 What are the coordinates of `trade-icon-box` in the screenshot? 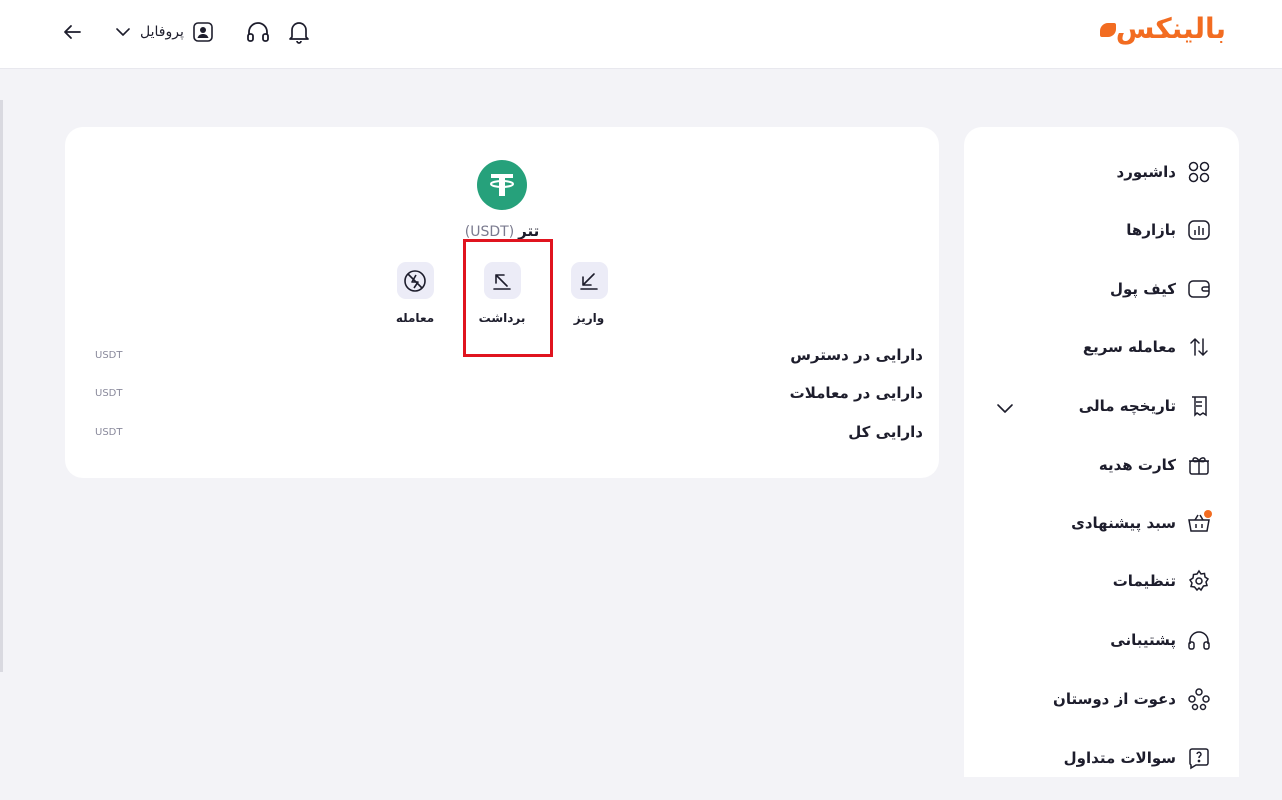 It's located at (415, 280).